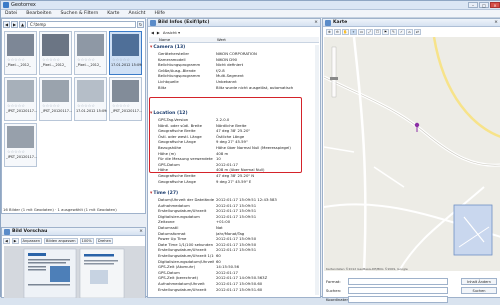  Describe the element at coordinates (15, 241) in the screenshot. I see `preview-tool-button: ▶` at that location.